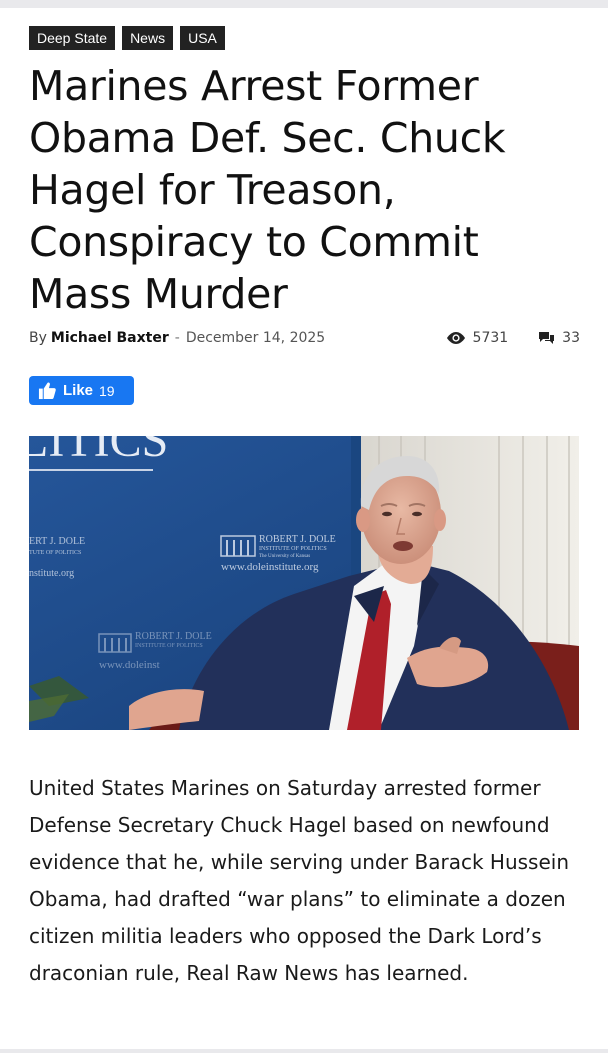 The height and width of the screenshot is (1053, 608). I want to click on comments-stat: 33, so click(559, 338).